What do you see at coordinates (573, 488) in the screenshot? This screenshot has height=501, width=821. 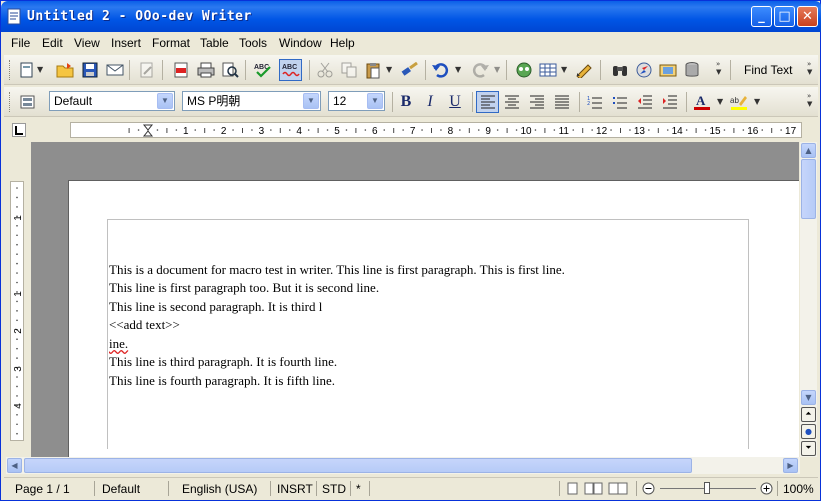 I see `single-page-view-icon` at bounding box center [573, 488].